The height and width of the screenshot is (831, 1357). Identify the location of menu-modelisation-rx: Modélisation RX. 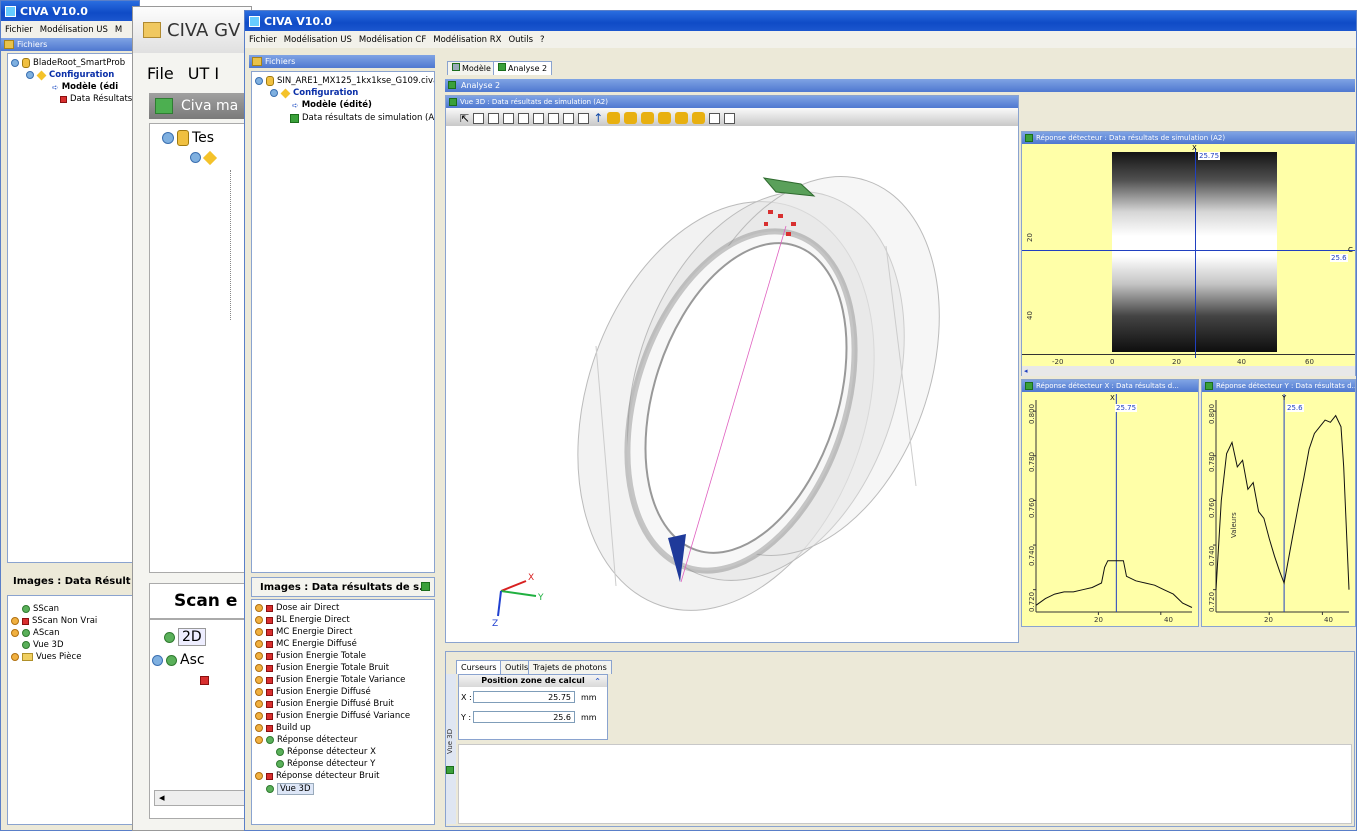
(467, 40).